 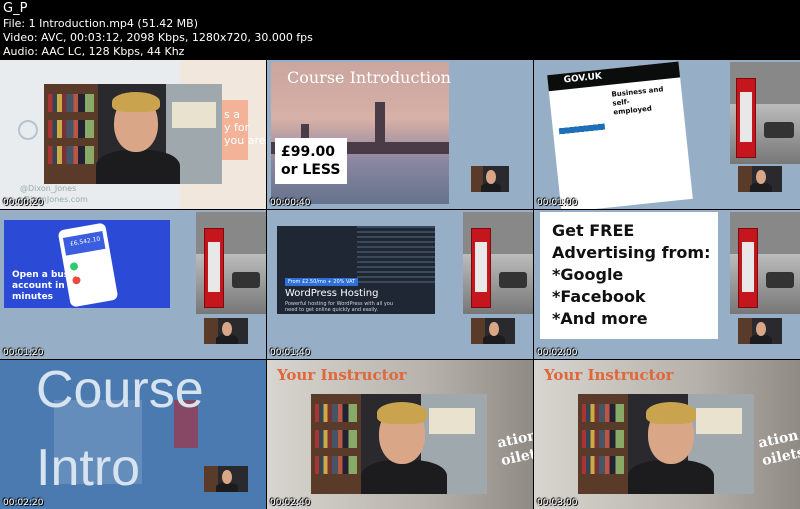 What do you see at coordinates (290, 203) in the screenshot?
I see `timestamp: 00:00:40` at bounding box center [290, 203].